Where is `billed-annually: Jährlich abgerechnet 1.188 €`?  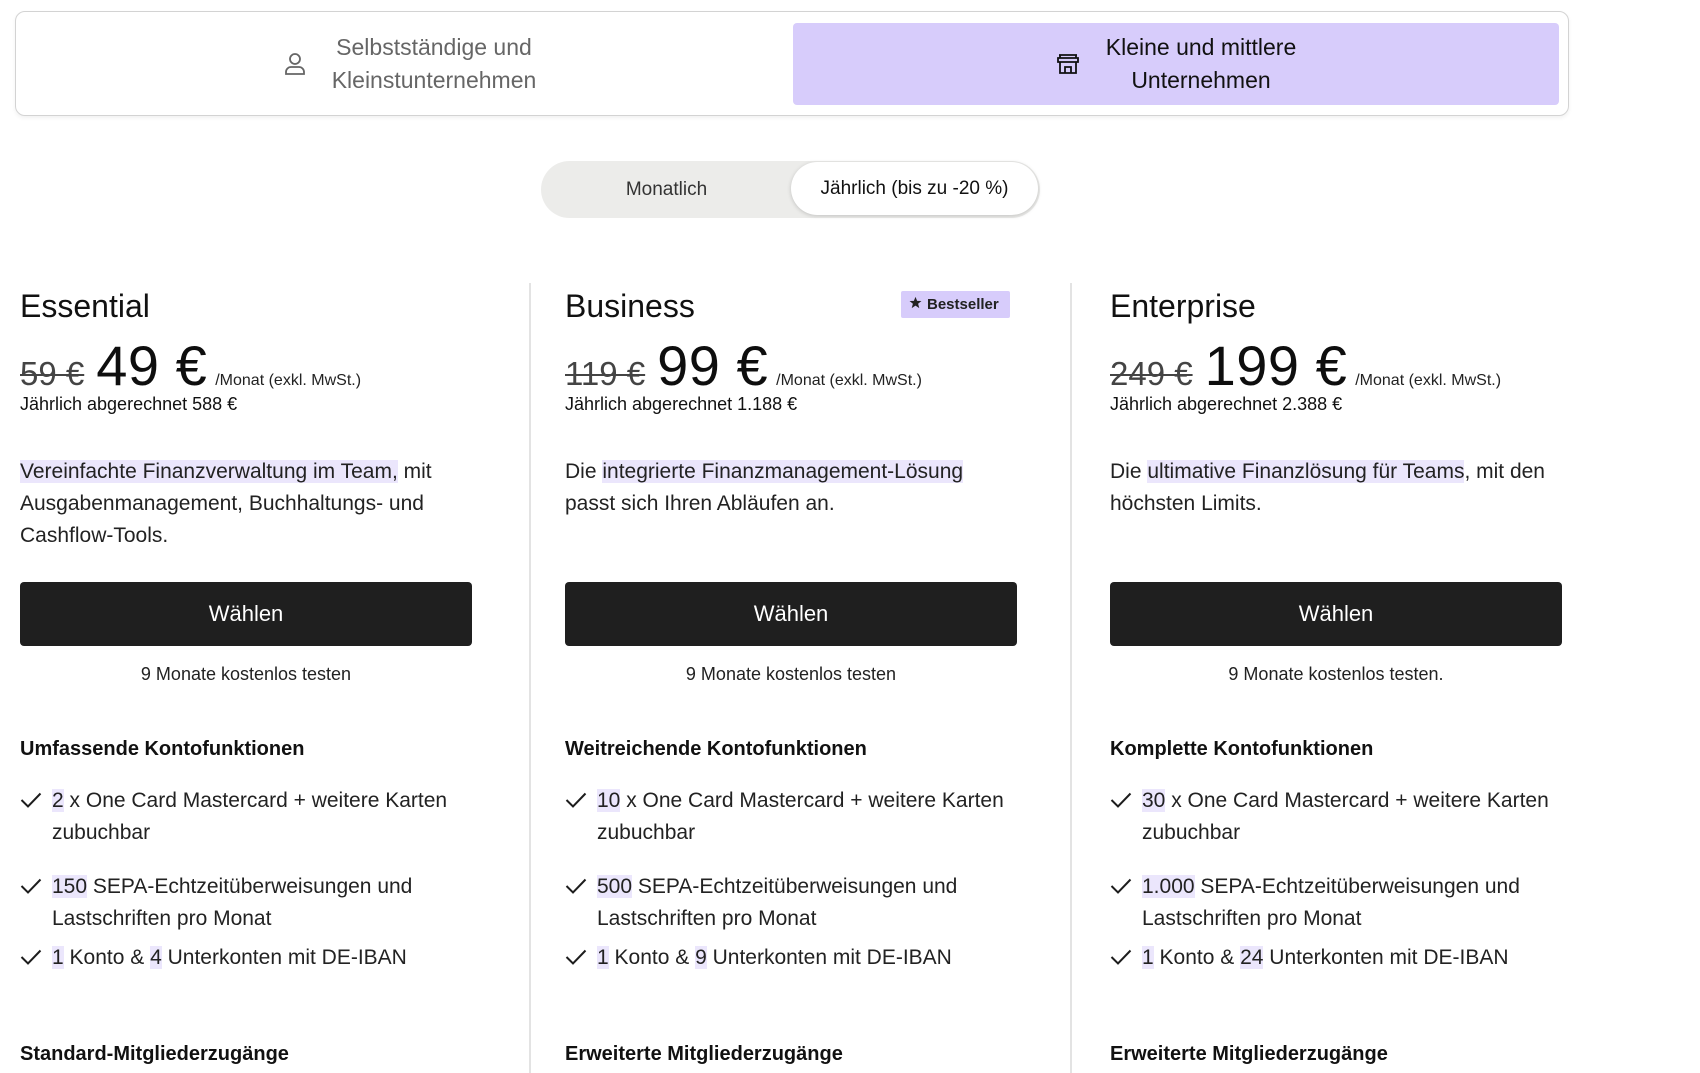 billed-annually: Jährlich abgerechnet 1.188 € is located at coordinates (681, 404).